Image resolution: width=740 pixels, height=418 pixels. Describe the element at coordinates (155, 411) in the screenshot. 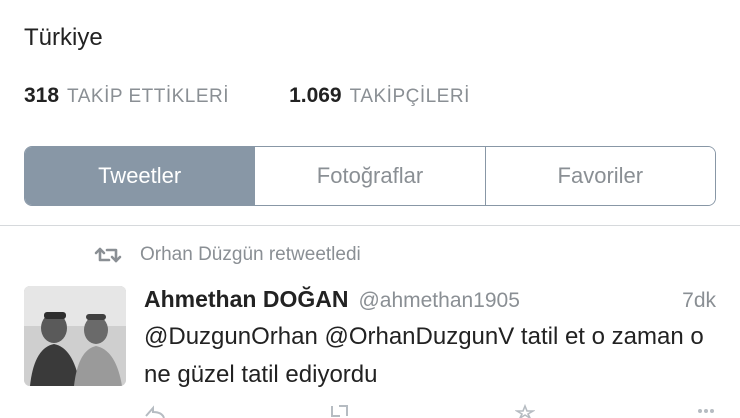

I see `reply-icon` at that location.